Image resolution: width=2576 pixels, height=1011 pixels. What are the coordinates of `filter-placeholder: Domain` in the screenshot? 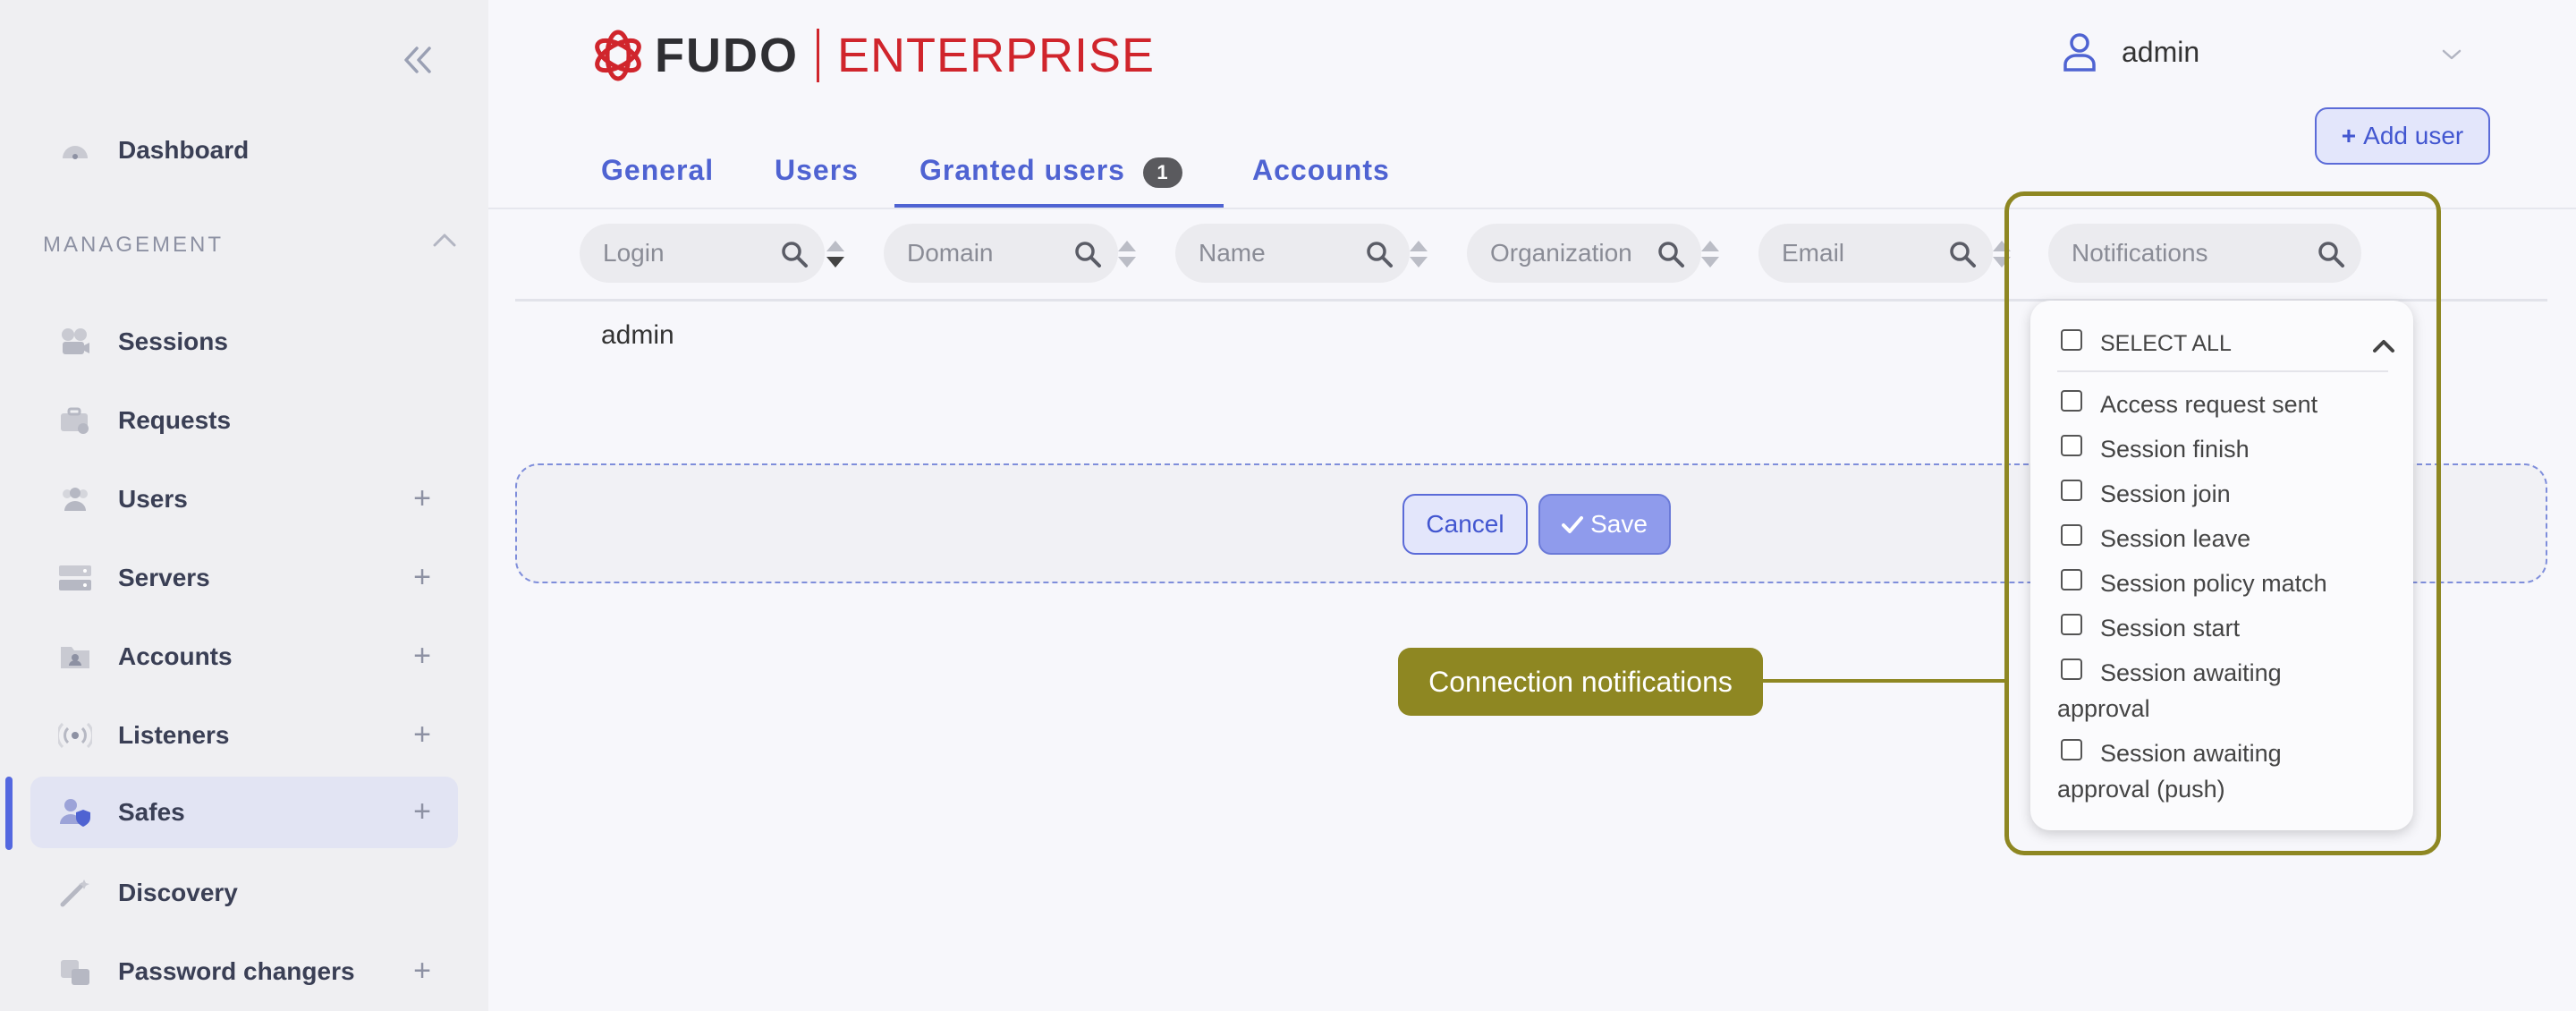 It's located at (950, 253).